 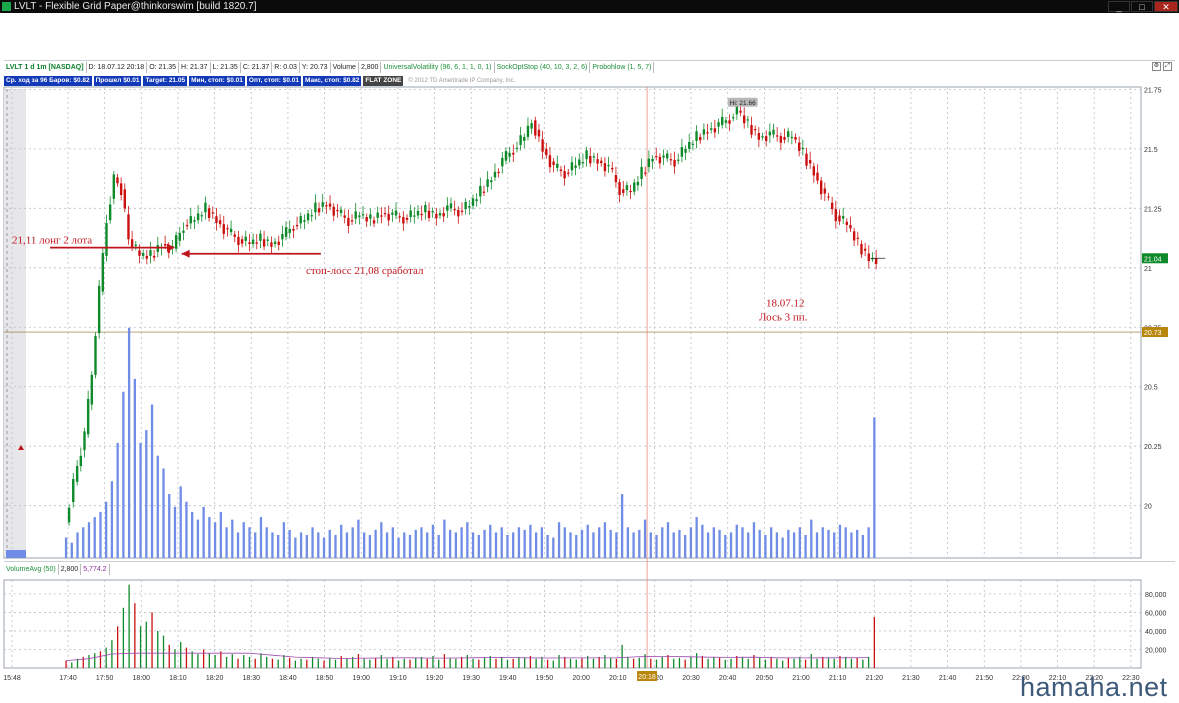 I want to click on time-tick-label: 20:30, so click(x=691, y=678).